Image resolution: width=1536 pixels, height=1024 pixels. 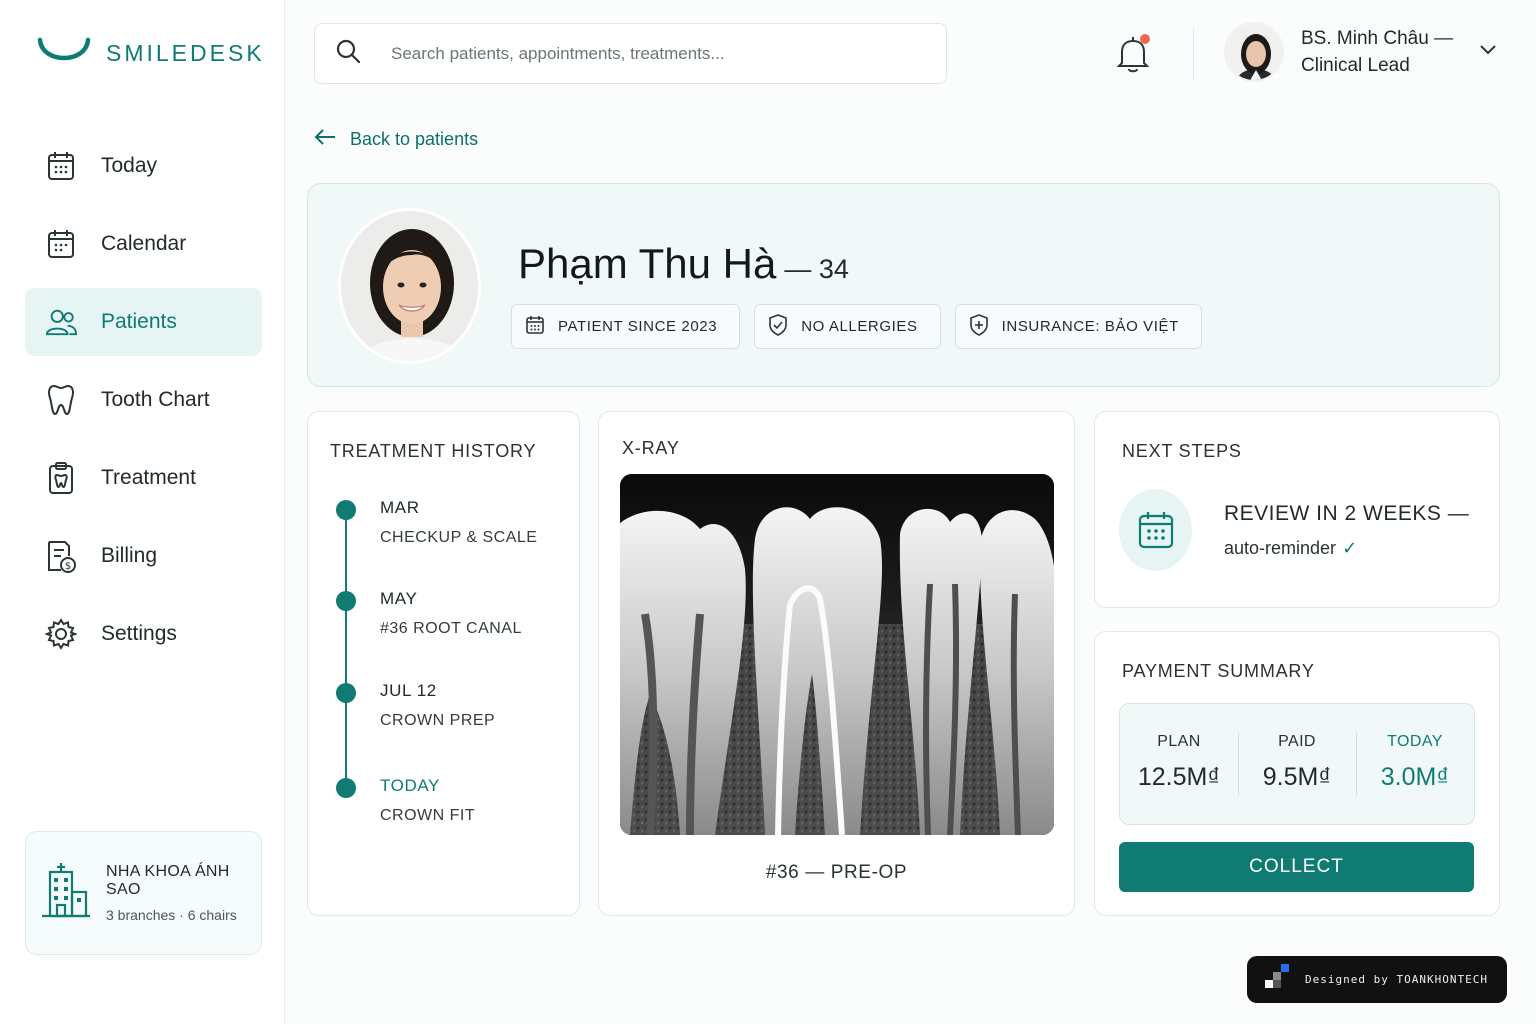 I want to click on patient-name-row: Phạm Thu Hà — 34, so click(x=683, y=264).